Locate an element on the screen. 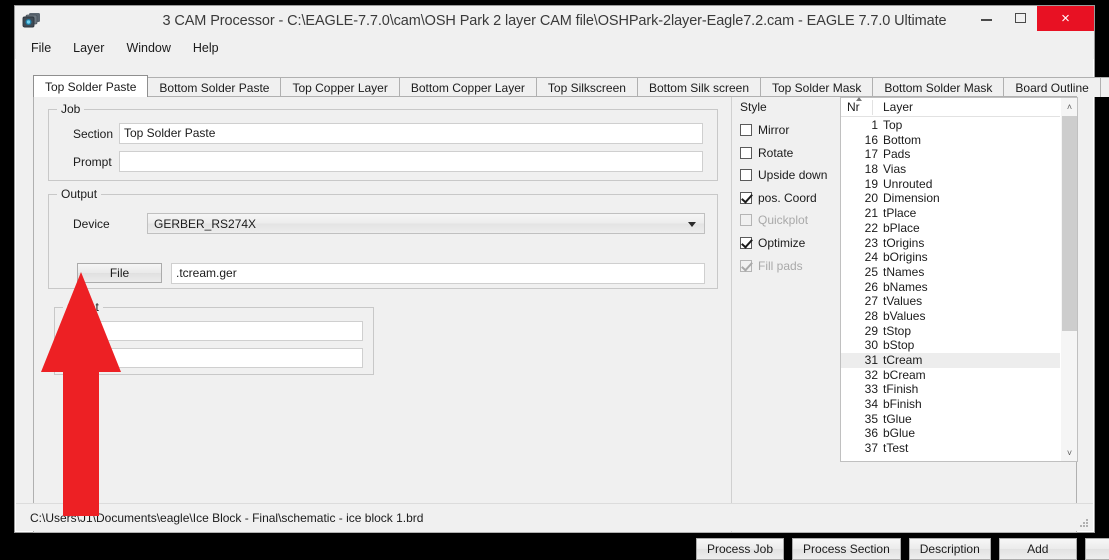  checkbox-mirror: Mirror is located at coordinates (764, 130).